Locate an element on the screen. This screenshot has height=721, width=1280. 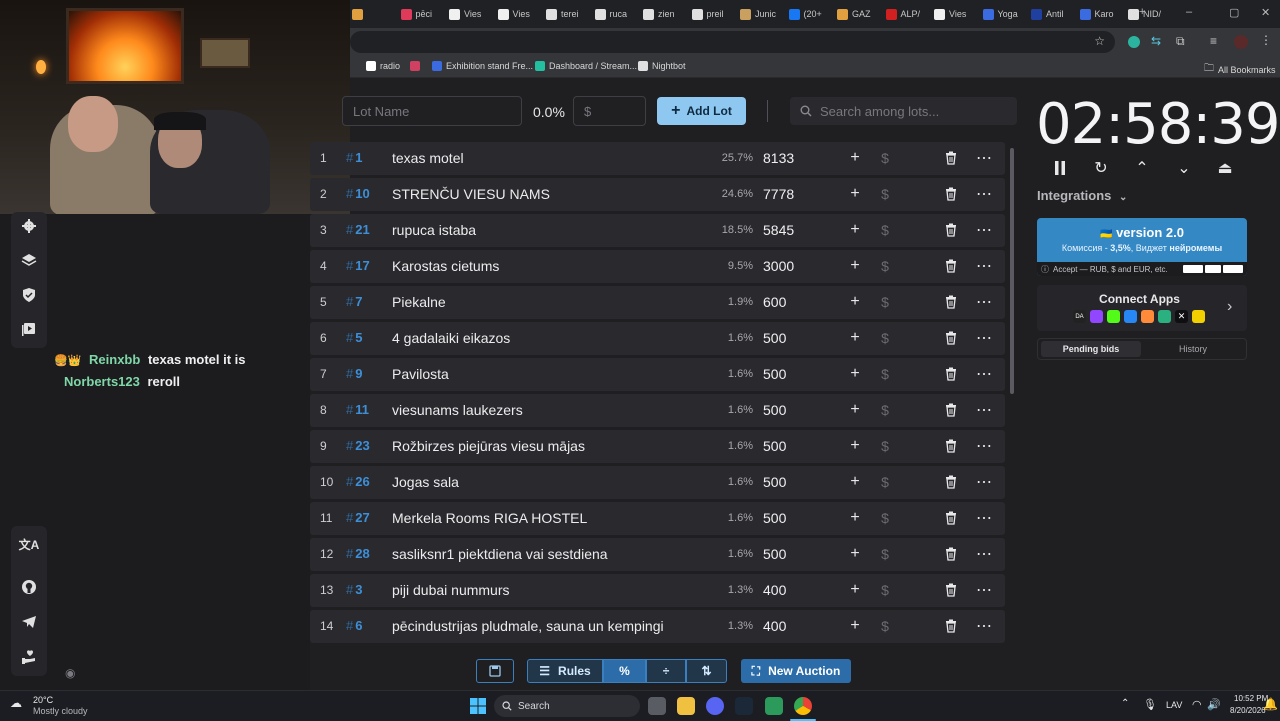
volume-icon: 🔊 is located at coordinates (1214, 704).